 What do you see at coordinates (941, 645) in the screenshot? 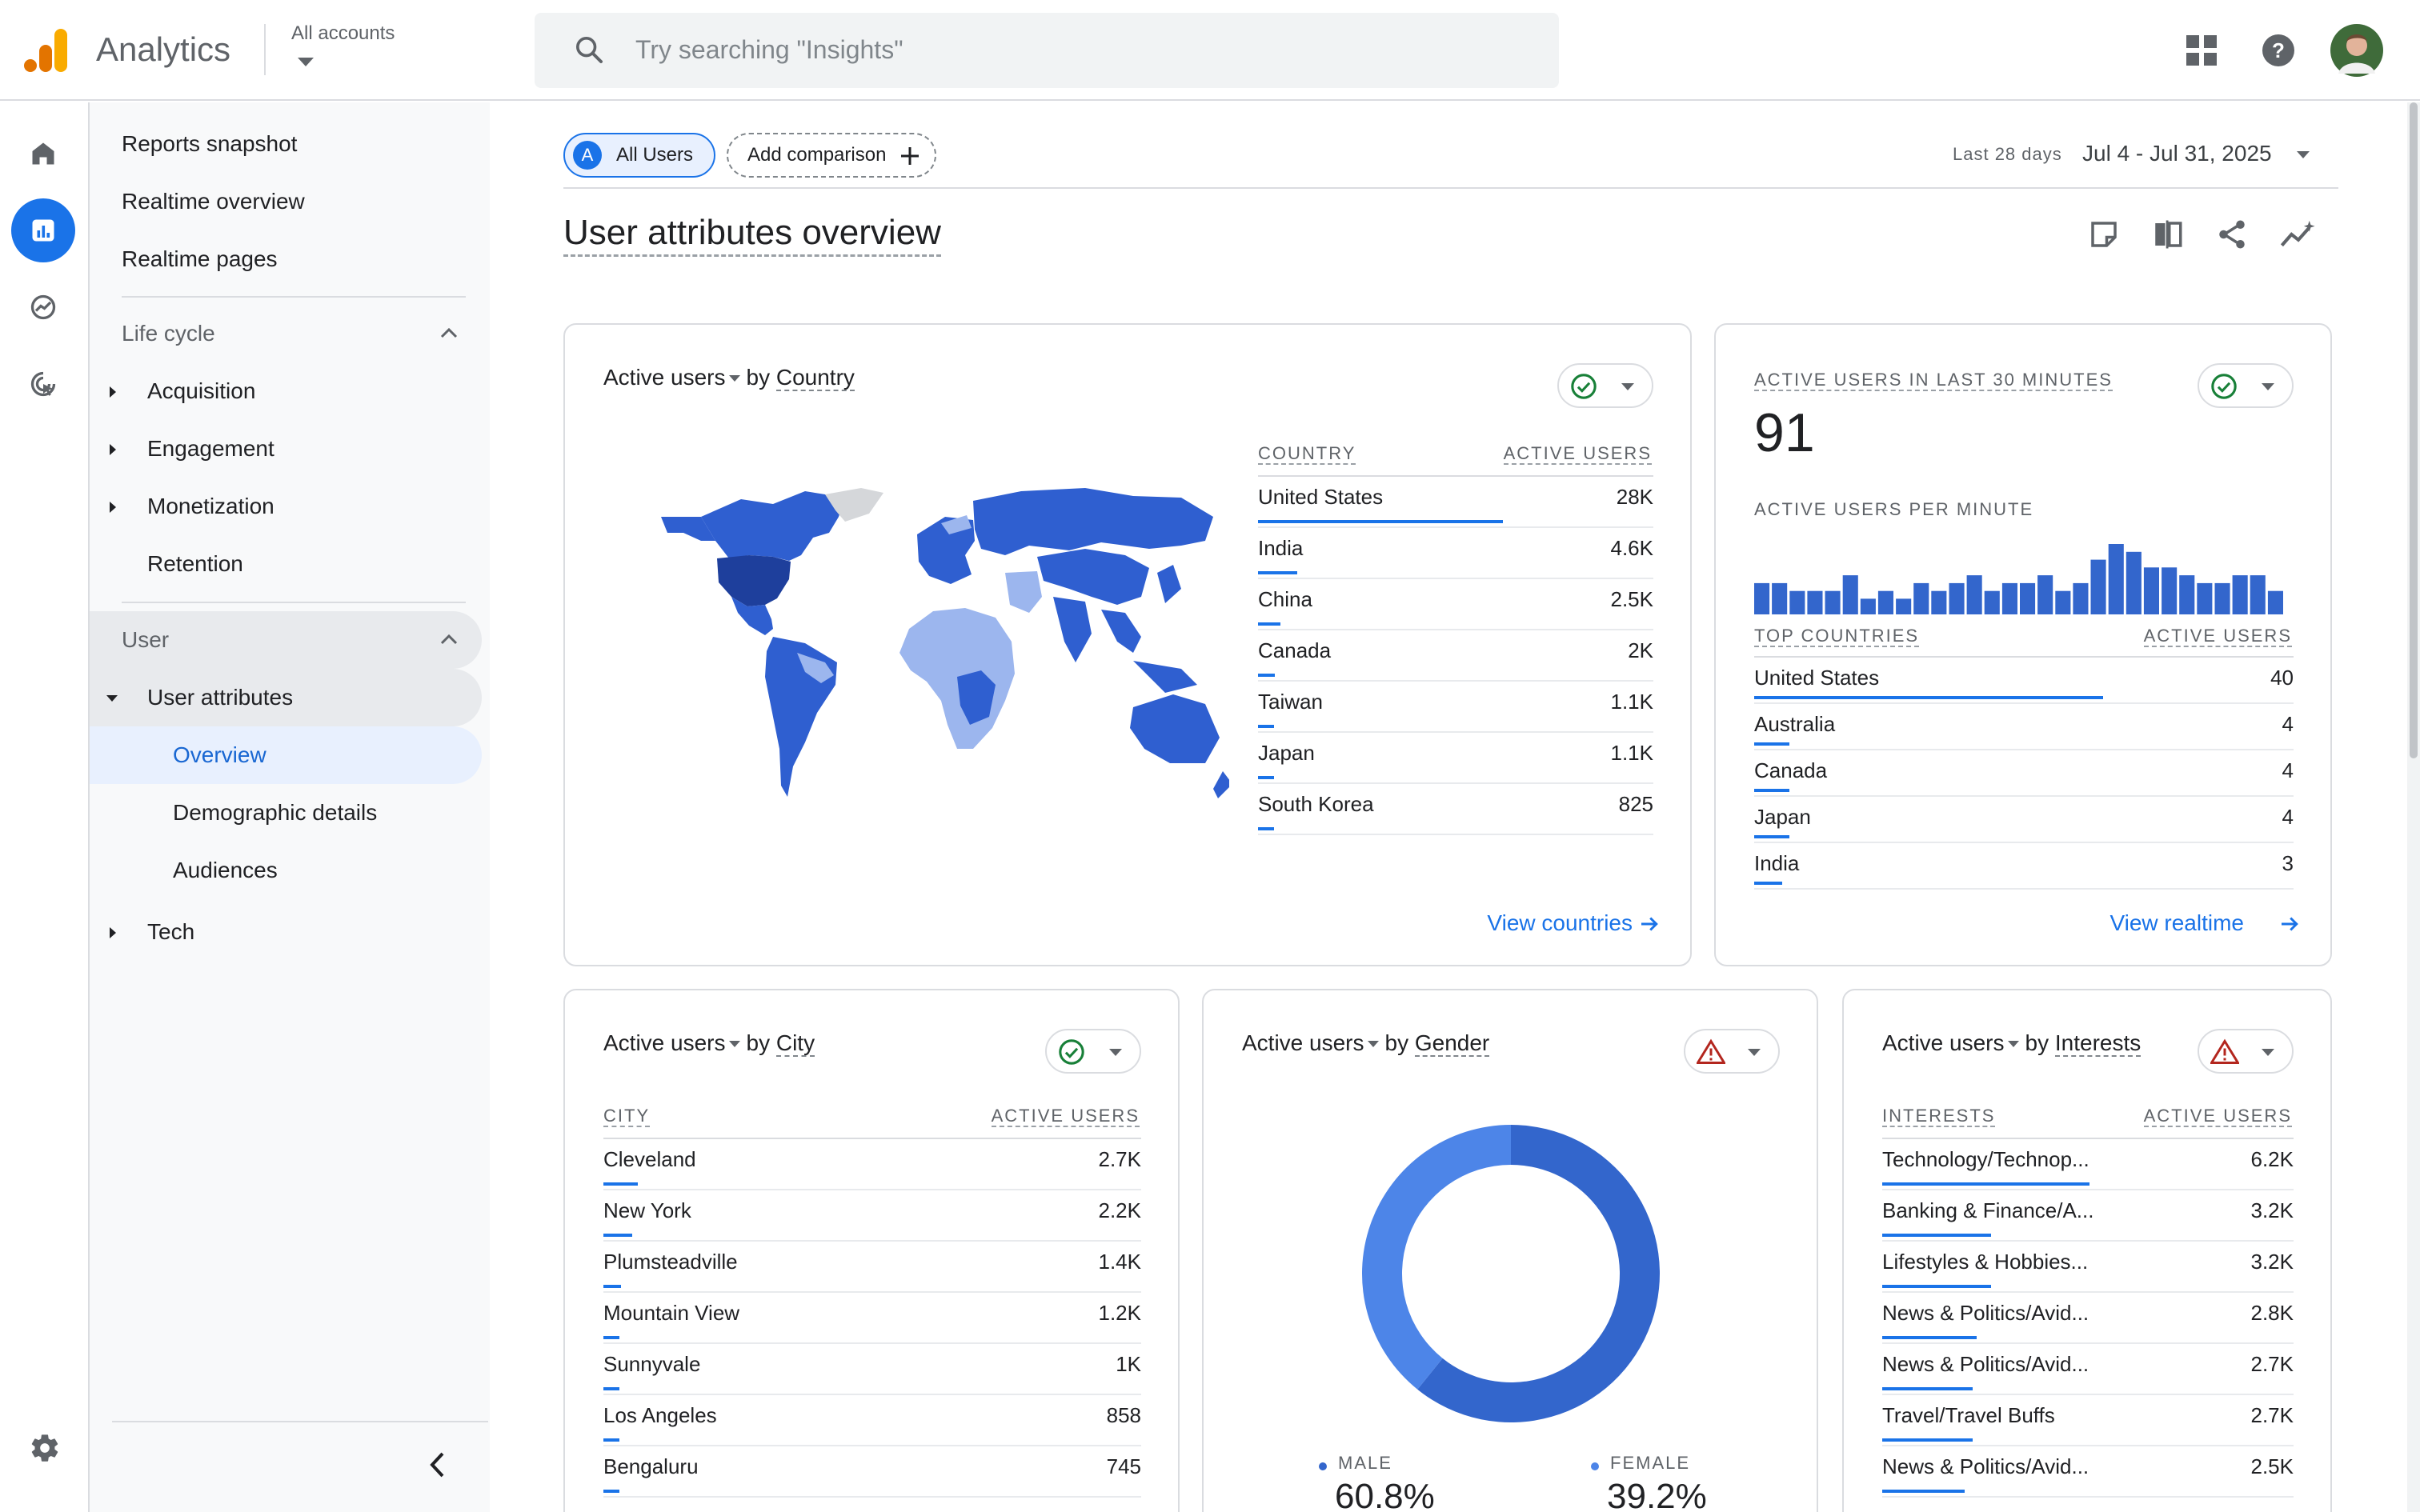
I see `world-map` at bounding box center [941, 645].